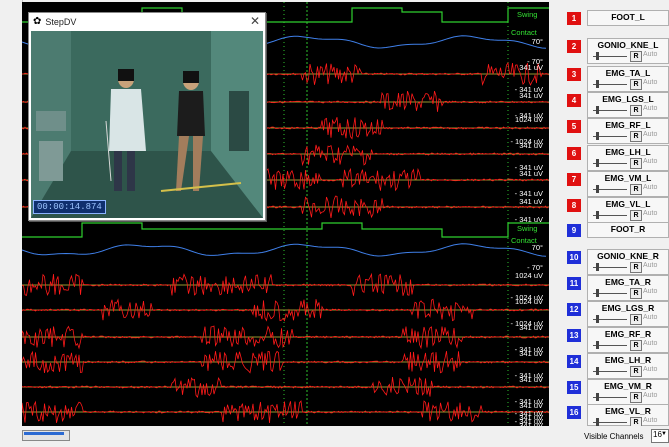  What do you see at coordinates (574, 100) in the screenshot?
I see `channel-number-4: 4` at bounding box center [574, 100].